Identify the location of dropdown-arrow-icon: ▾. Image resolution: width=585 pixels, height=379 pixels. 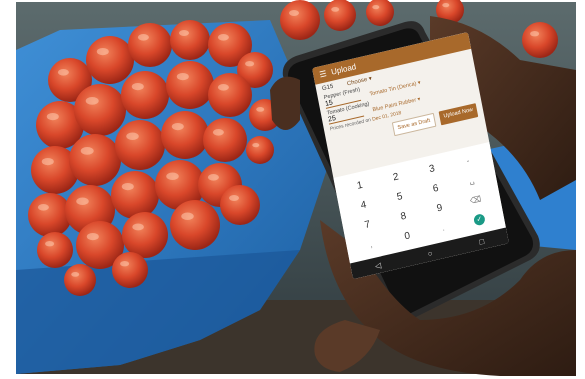
(370, 79).